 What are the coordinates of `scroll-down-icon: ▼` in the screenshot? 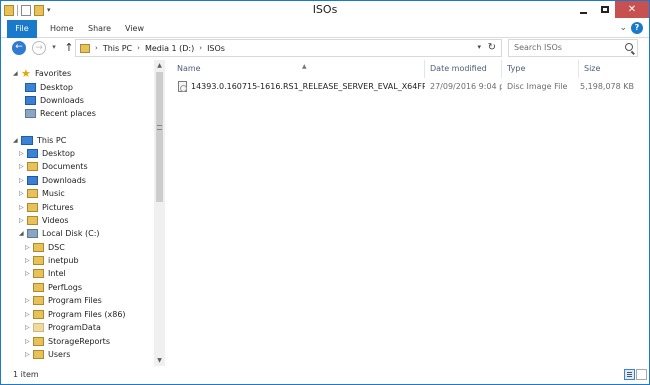 It's located at (159, 360).